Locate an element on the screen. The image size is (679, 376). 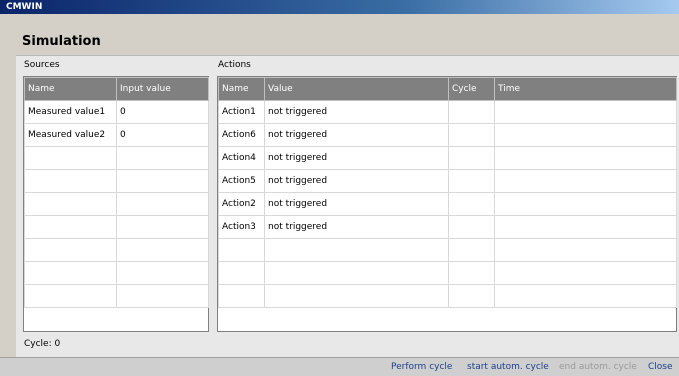
actions-table-row: Action3 not triggered is located at coordinates (447, 227).